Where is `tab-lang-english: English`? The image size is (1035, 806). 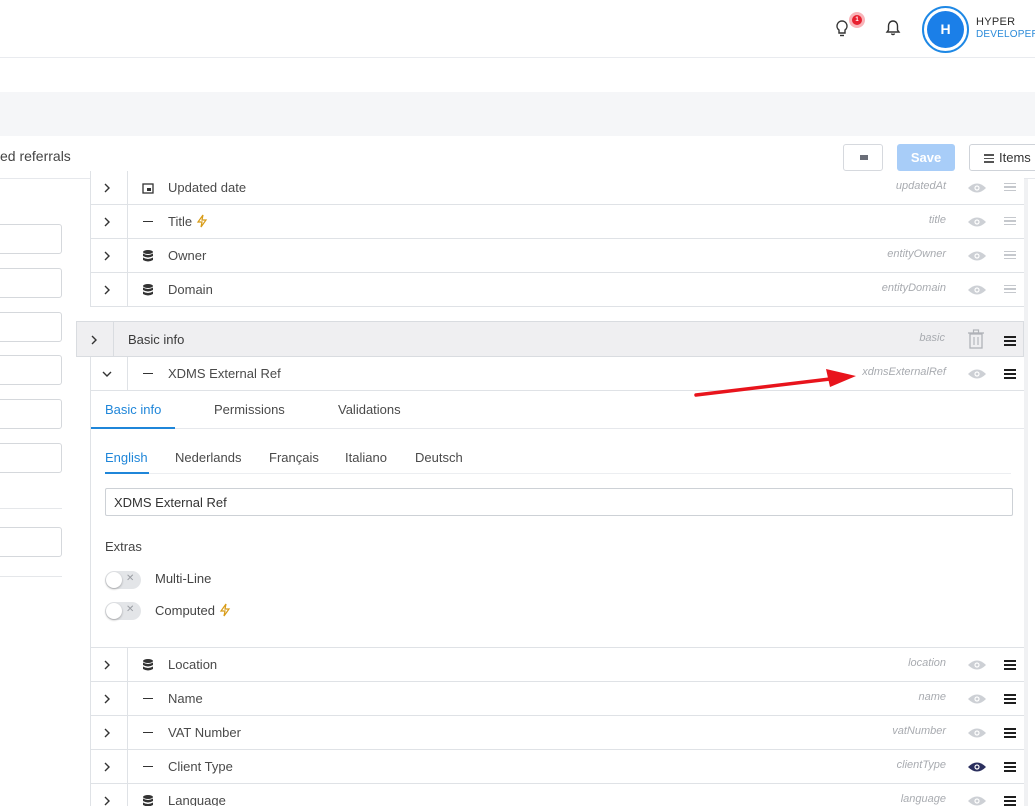
tab-lang-english: English is located at coordinates (126, 457).